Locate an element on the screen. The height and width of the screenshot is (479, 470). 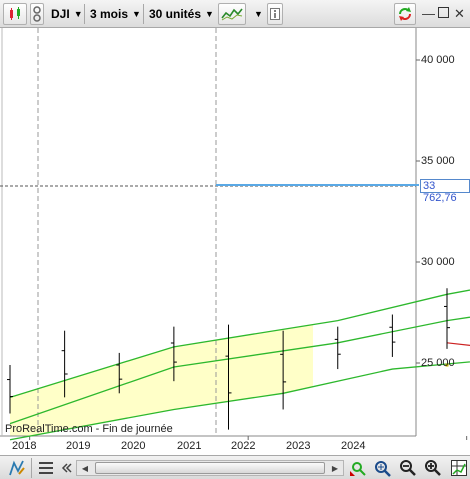
y-tick-label: 35 000 is located at coordinates (438, 161).